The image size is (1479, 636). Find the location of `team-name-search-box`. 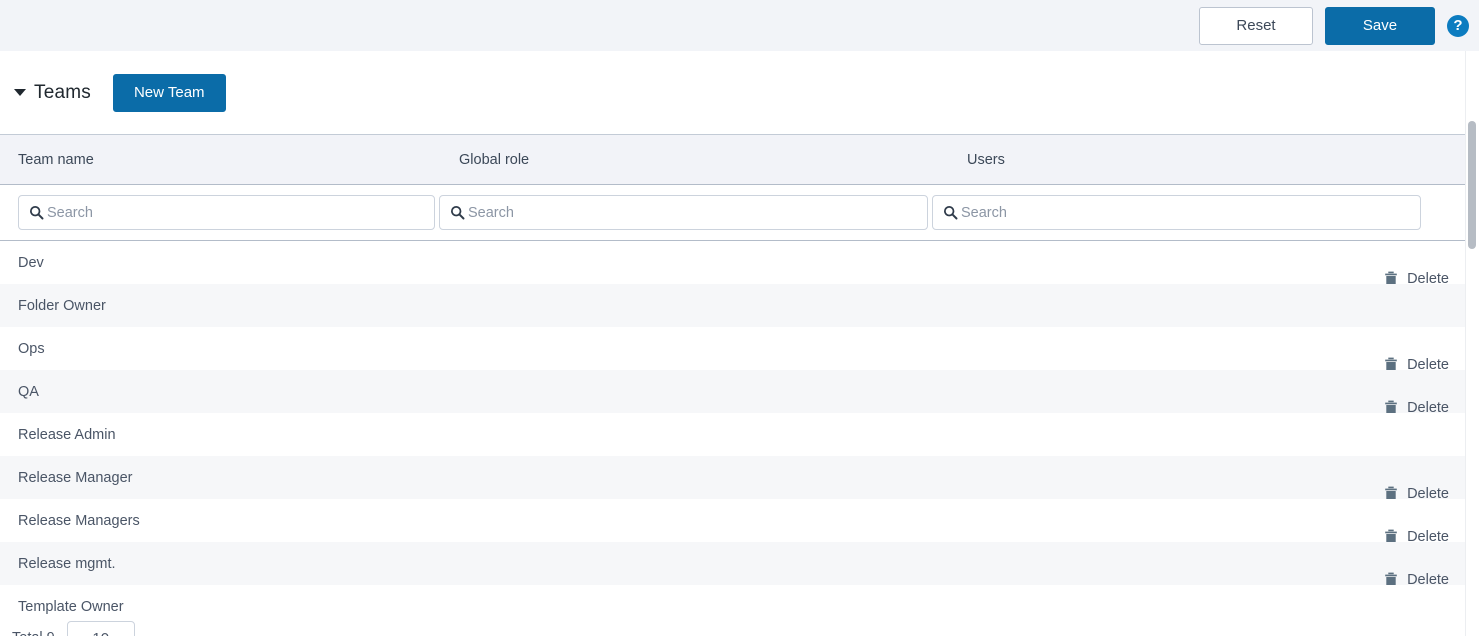

team-name-search-box is located at coordinates (226, 212).